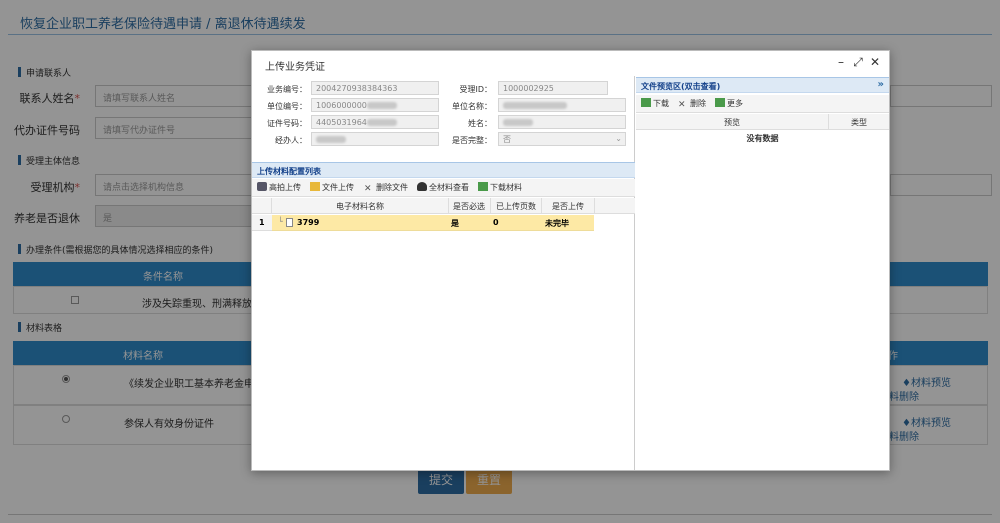  What do you see at coordinates (692, 104) in the screenshot?
I see `preview-delete-button: ✕ 删除` at bounding box center [692, 104].